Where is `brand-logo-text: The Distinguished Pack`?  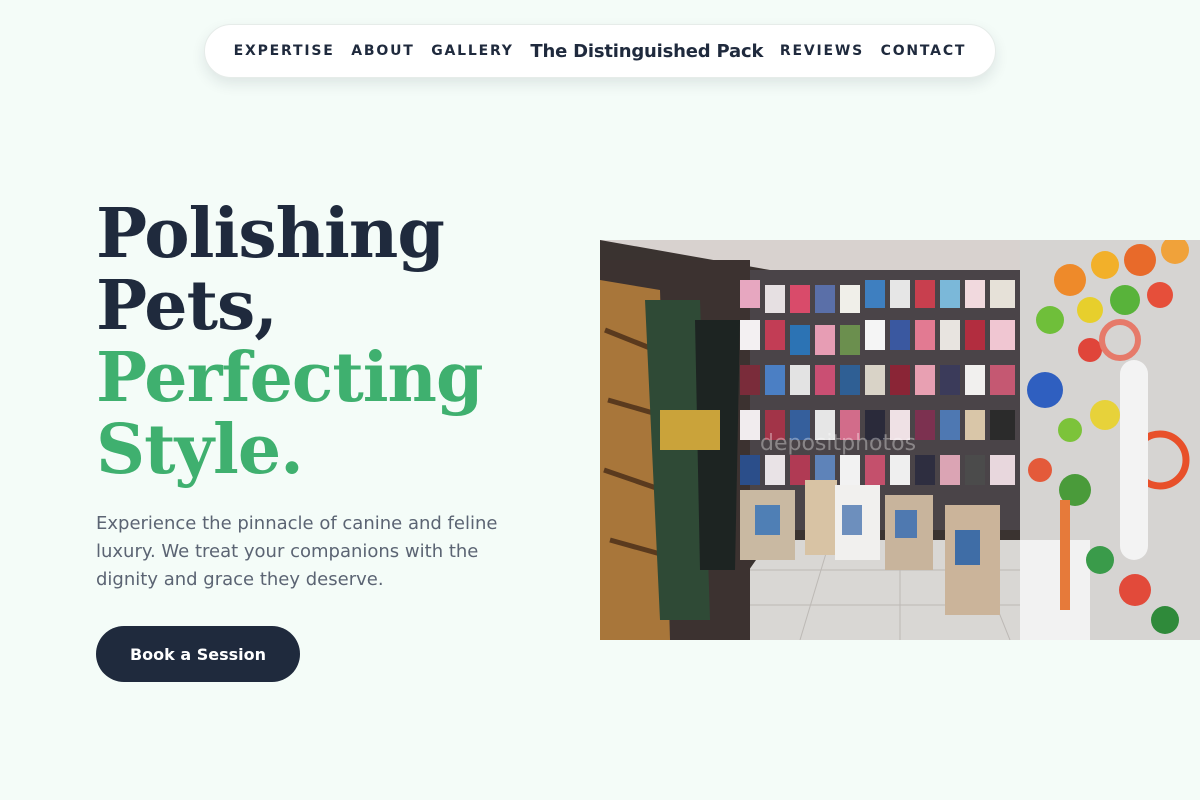 brand-logo-text: The Distinguished Pack is located at coordinates (646, 51).